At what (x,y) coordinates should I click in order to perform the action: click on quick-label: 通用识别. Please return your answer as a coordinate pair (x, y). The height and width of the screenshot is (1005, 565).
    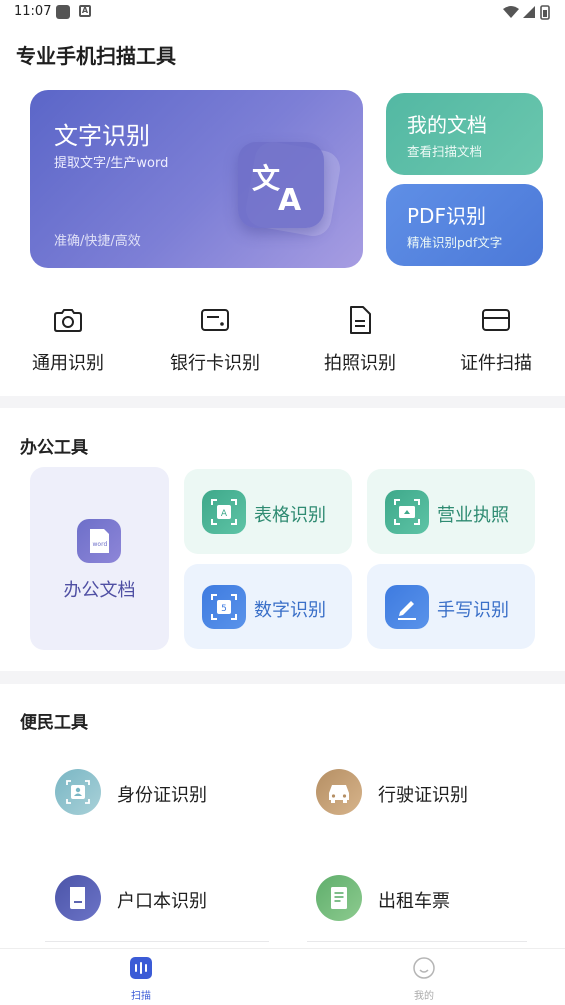
    Looking at the image, I should click on (68, 363).